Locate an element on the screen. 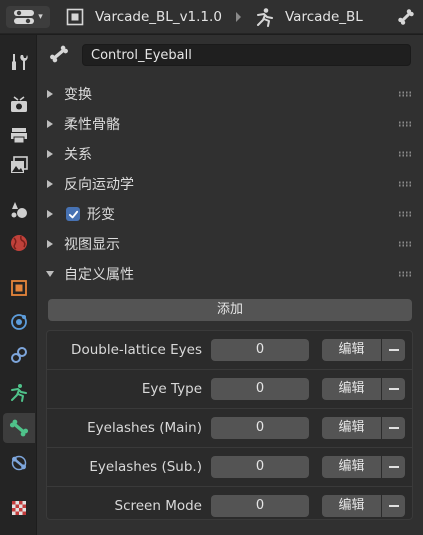  world-globe-icon is located at coordinates (19, 243).